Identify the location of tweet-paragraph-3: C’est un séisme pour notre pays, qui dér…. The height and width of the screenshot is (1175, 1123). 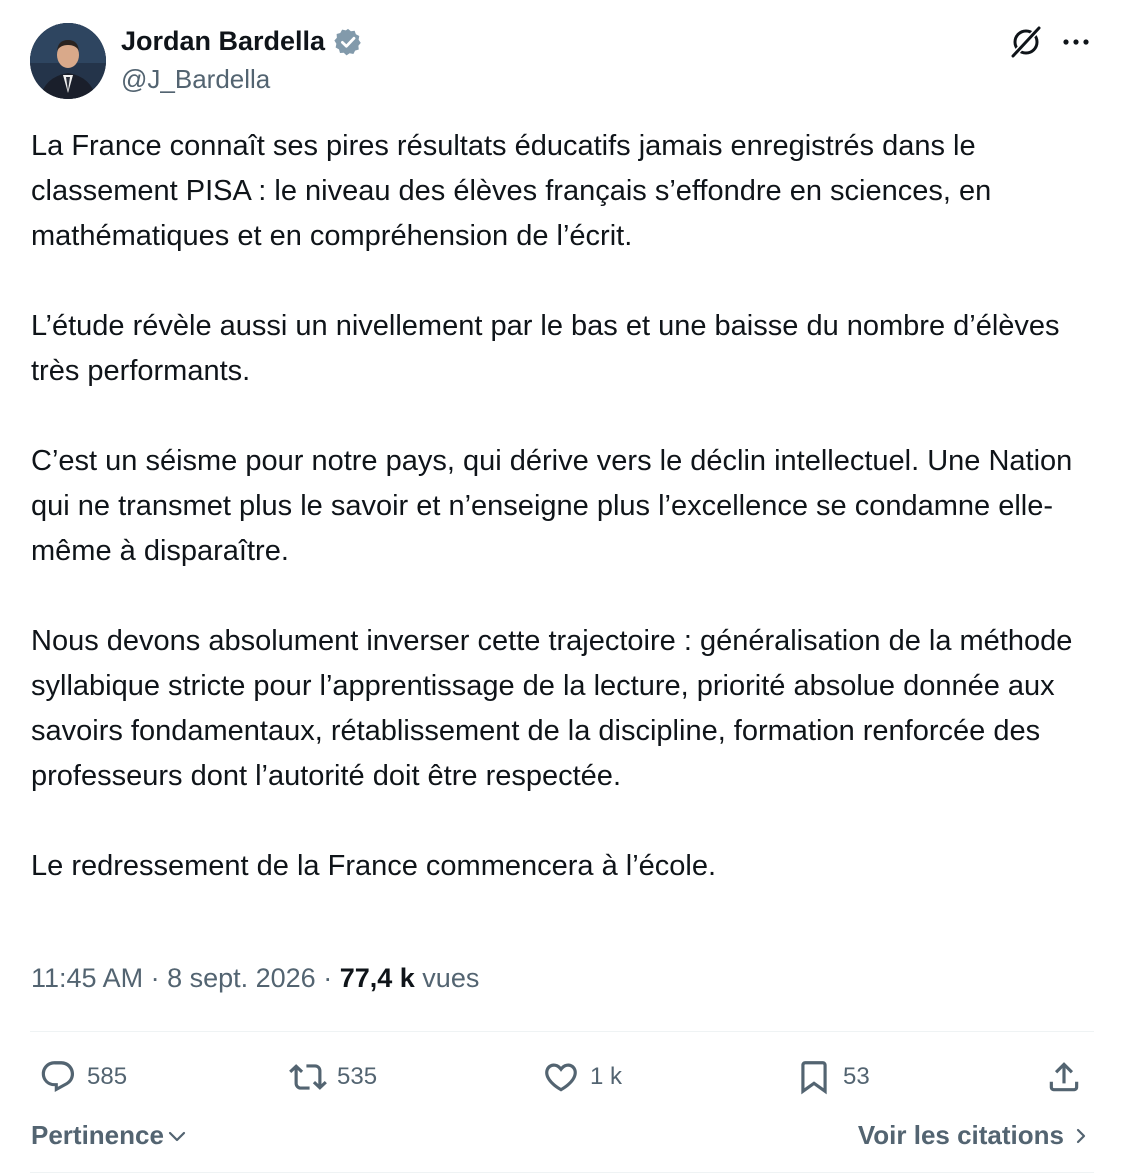
(552, 506).